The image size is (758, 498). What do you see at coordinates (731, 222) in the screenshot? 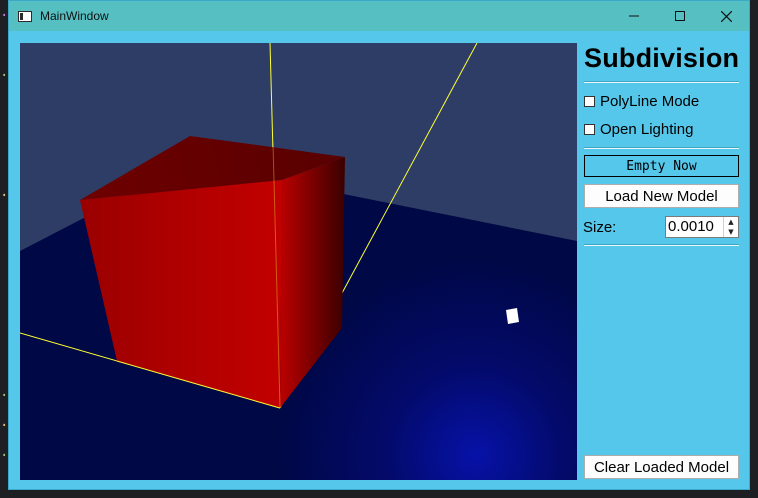
I see `spin-up-icon: ▲` at bounding box center [731, 222].